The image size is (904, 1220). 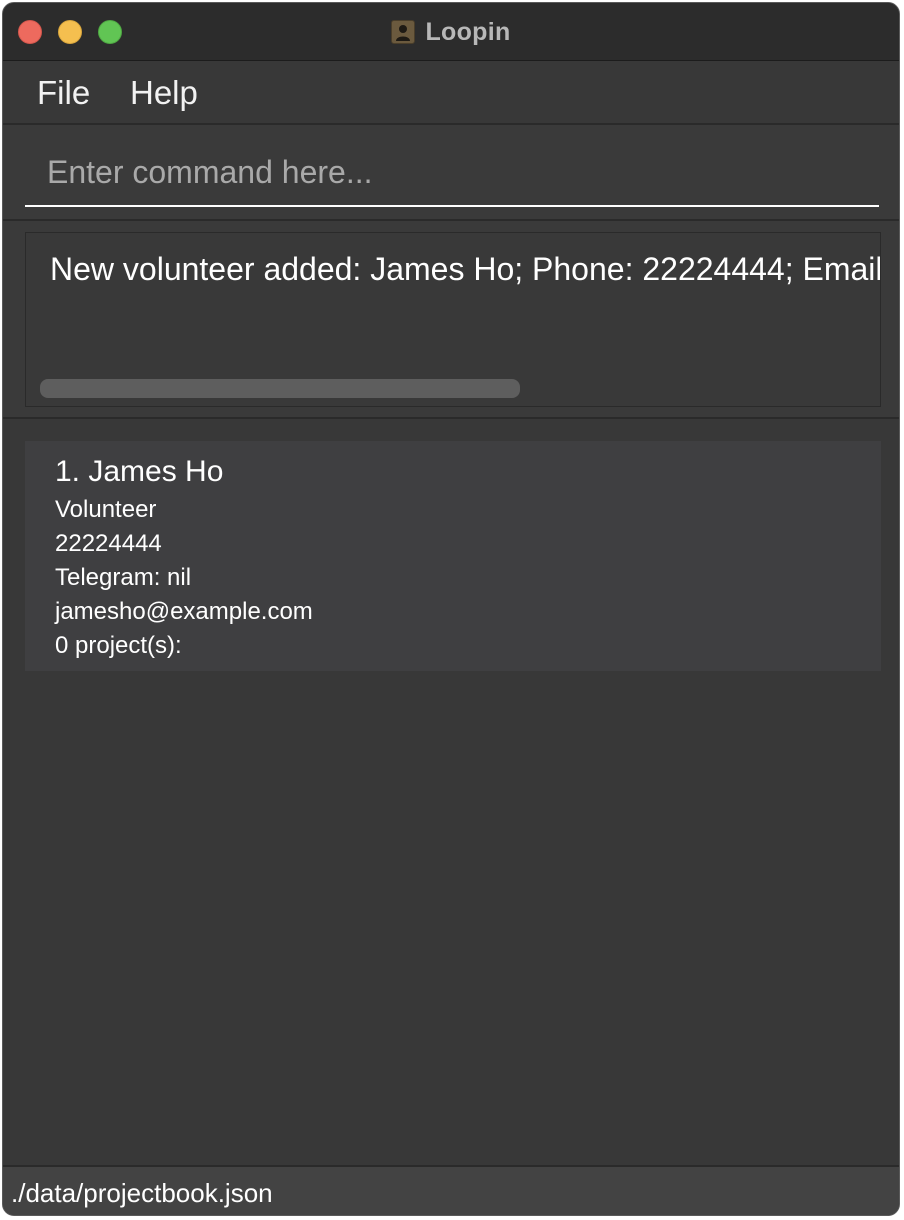 I want to click on menu-bar: File Help, so click(x=451, y=93).